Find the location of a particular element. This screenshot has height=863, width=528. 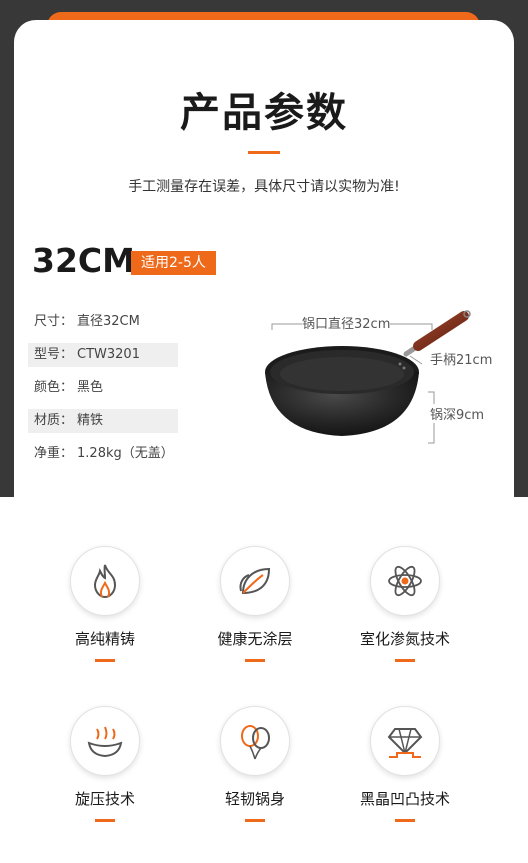

measurement-note: 手工测量存在误差，具体尺寸请以实物为准! is located at coordinates (264, 187).